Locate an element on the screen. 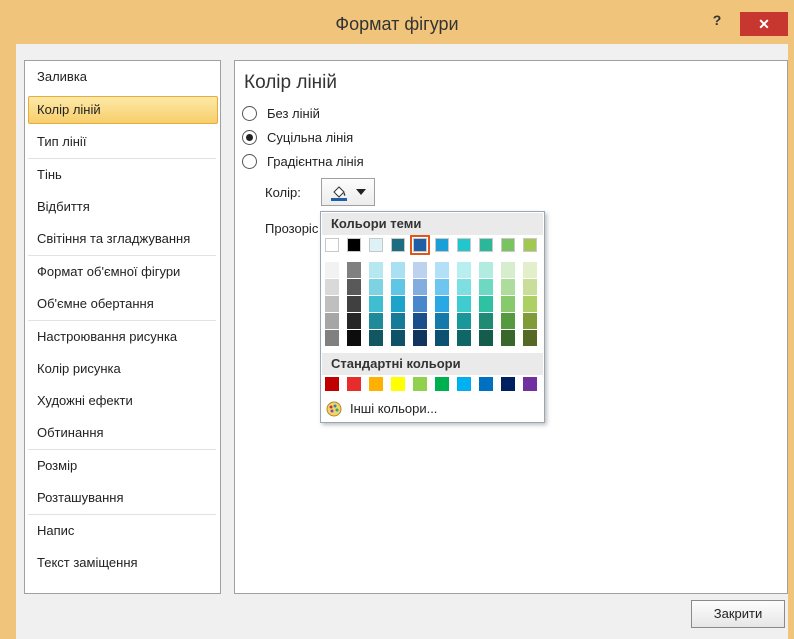 The width and height of the screenshot is (794, 639). nav-item: Текст заміщення is located at coordinates (123, 563).